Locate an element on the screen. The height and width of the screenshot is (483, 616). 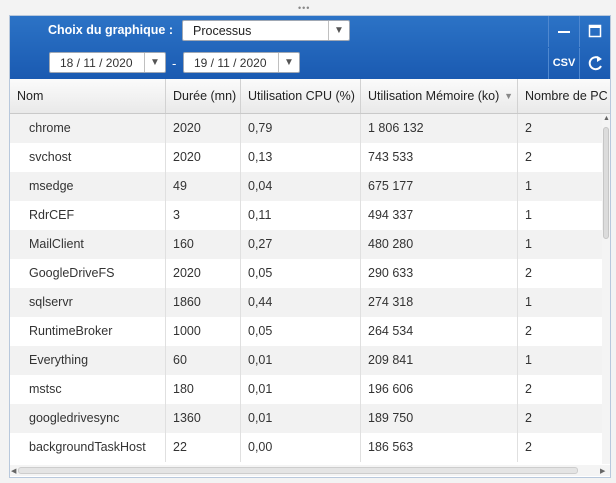
chart-choice-select: Processus ▼ is located at coordinates (266, 30).